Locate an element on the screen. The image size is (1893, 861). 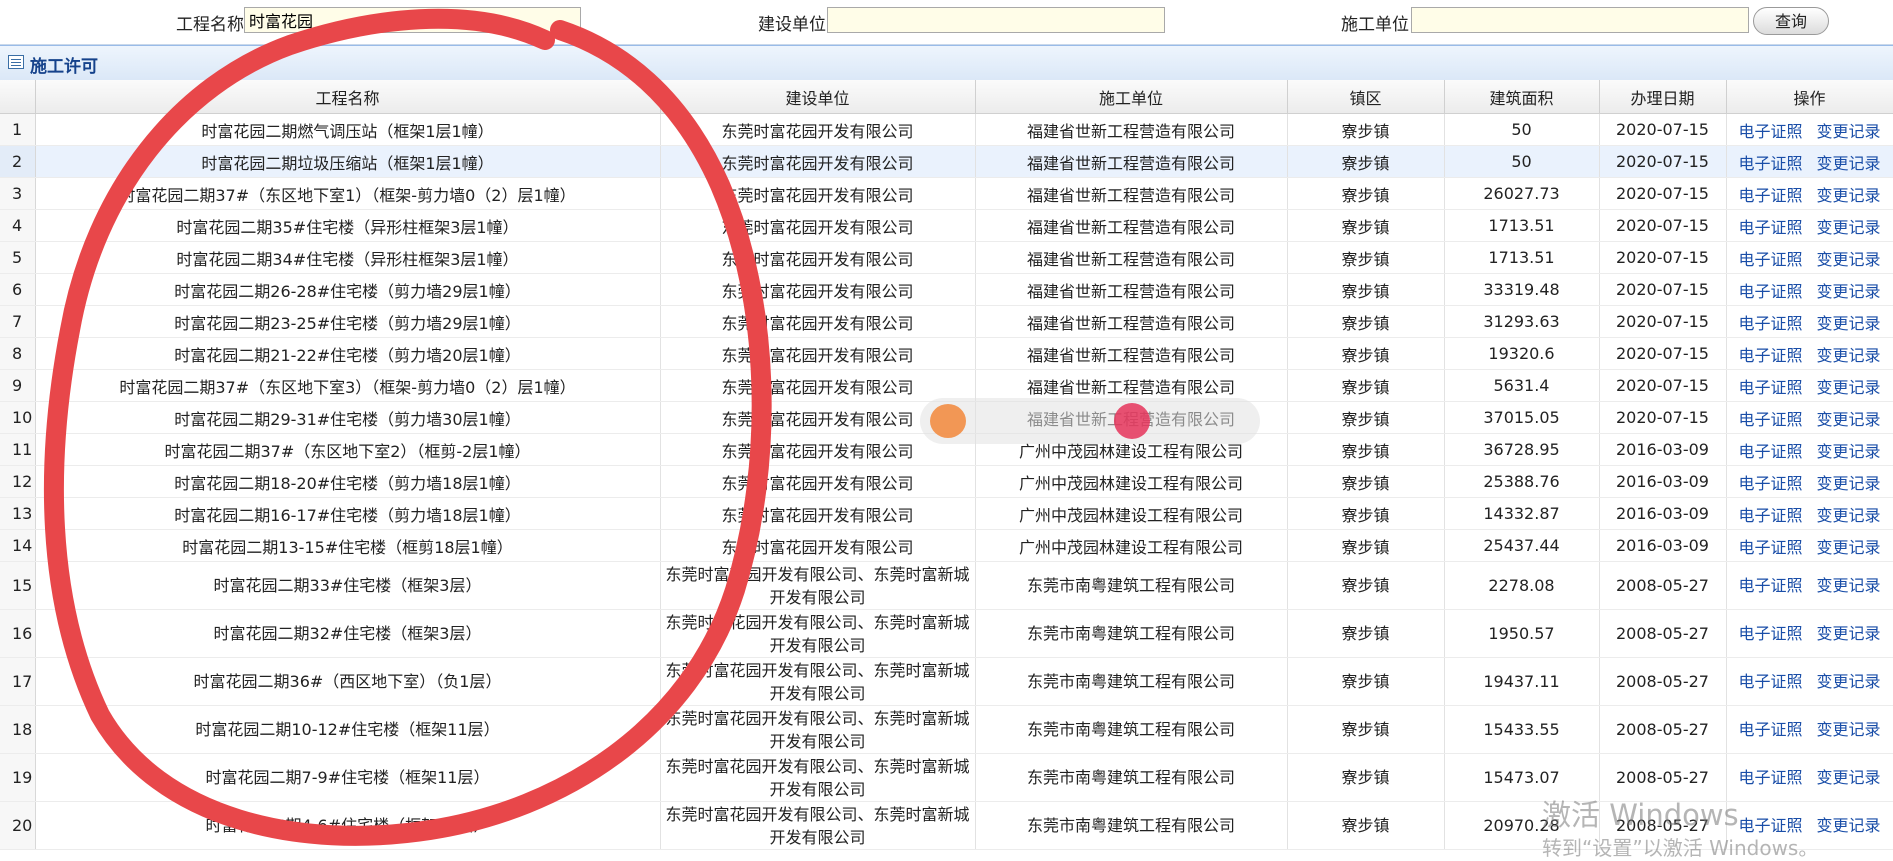
col-header-project: 工程名称 is located at coordinates (348, 97).